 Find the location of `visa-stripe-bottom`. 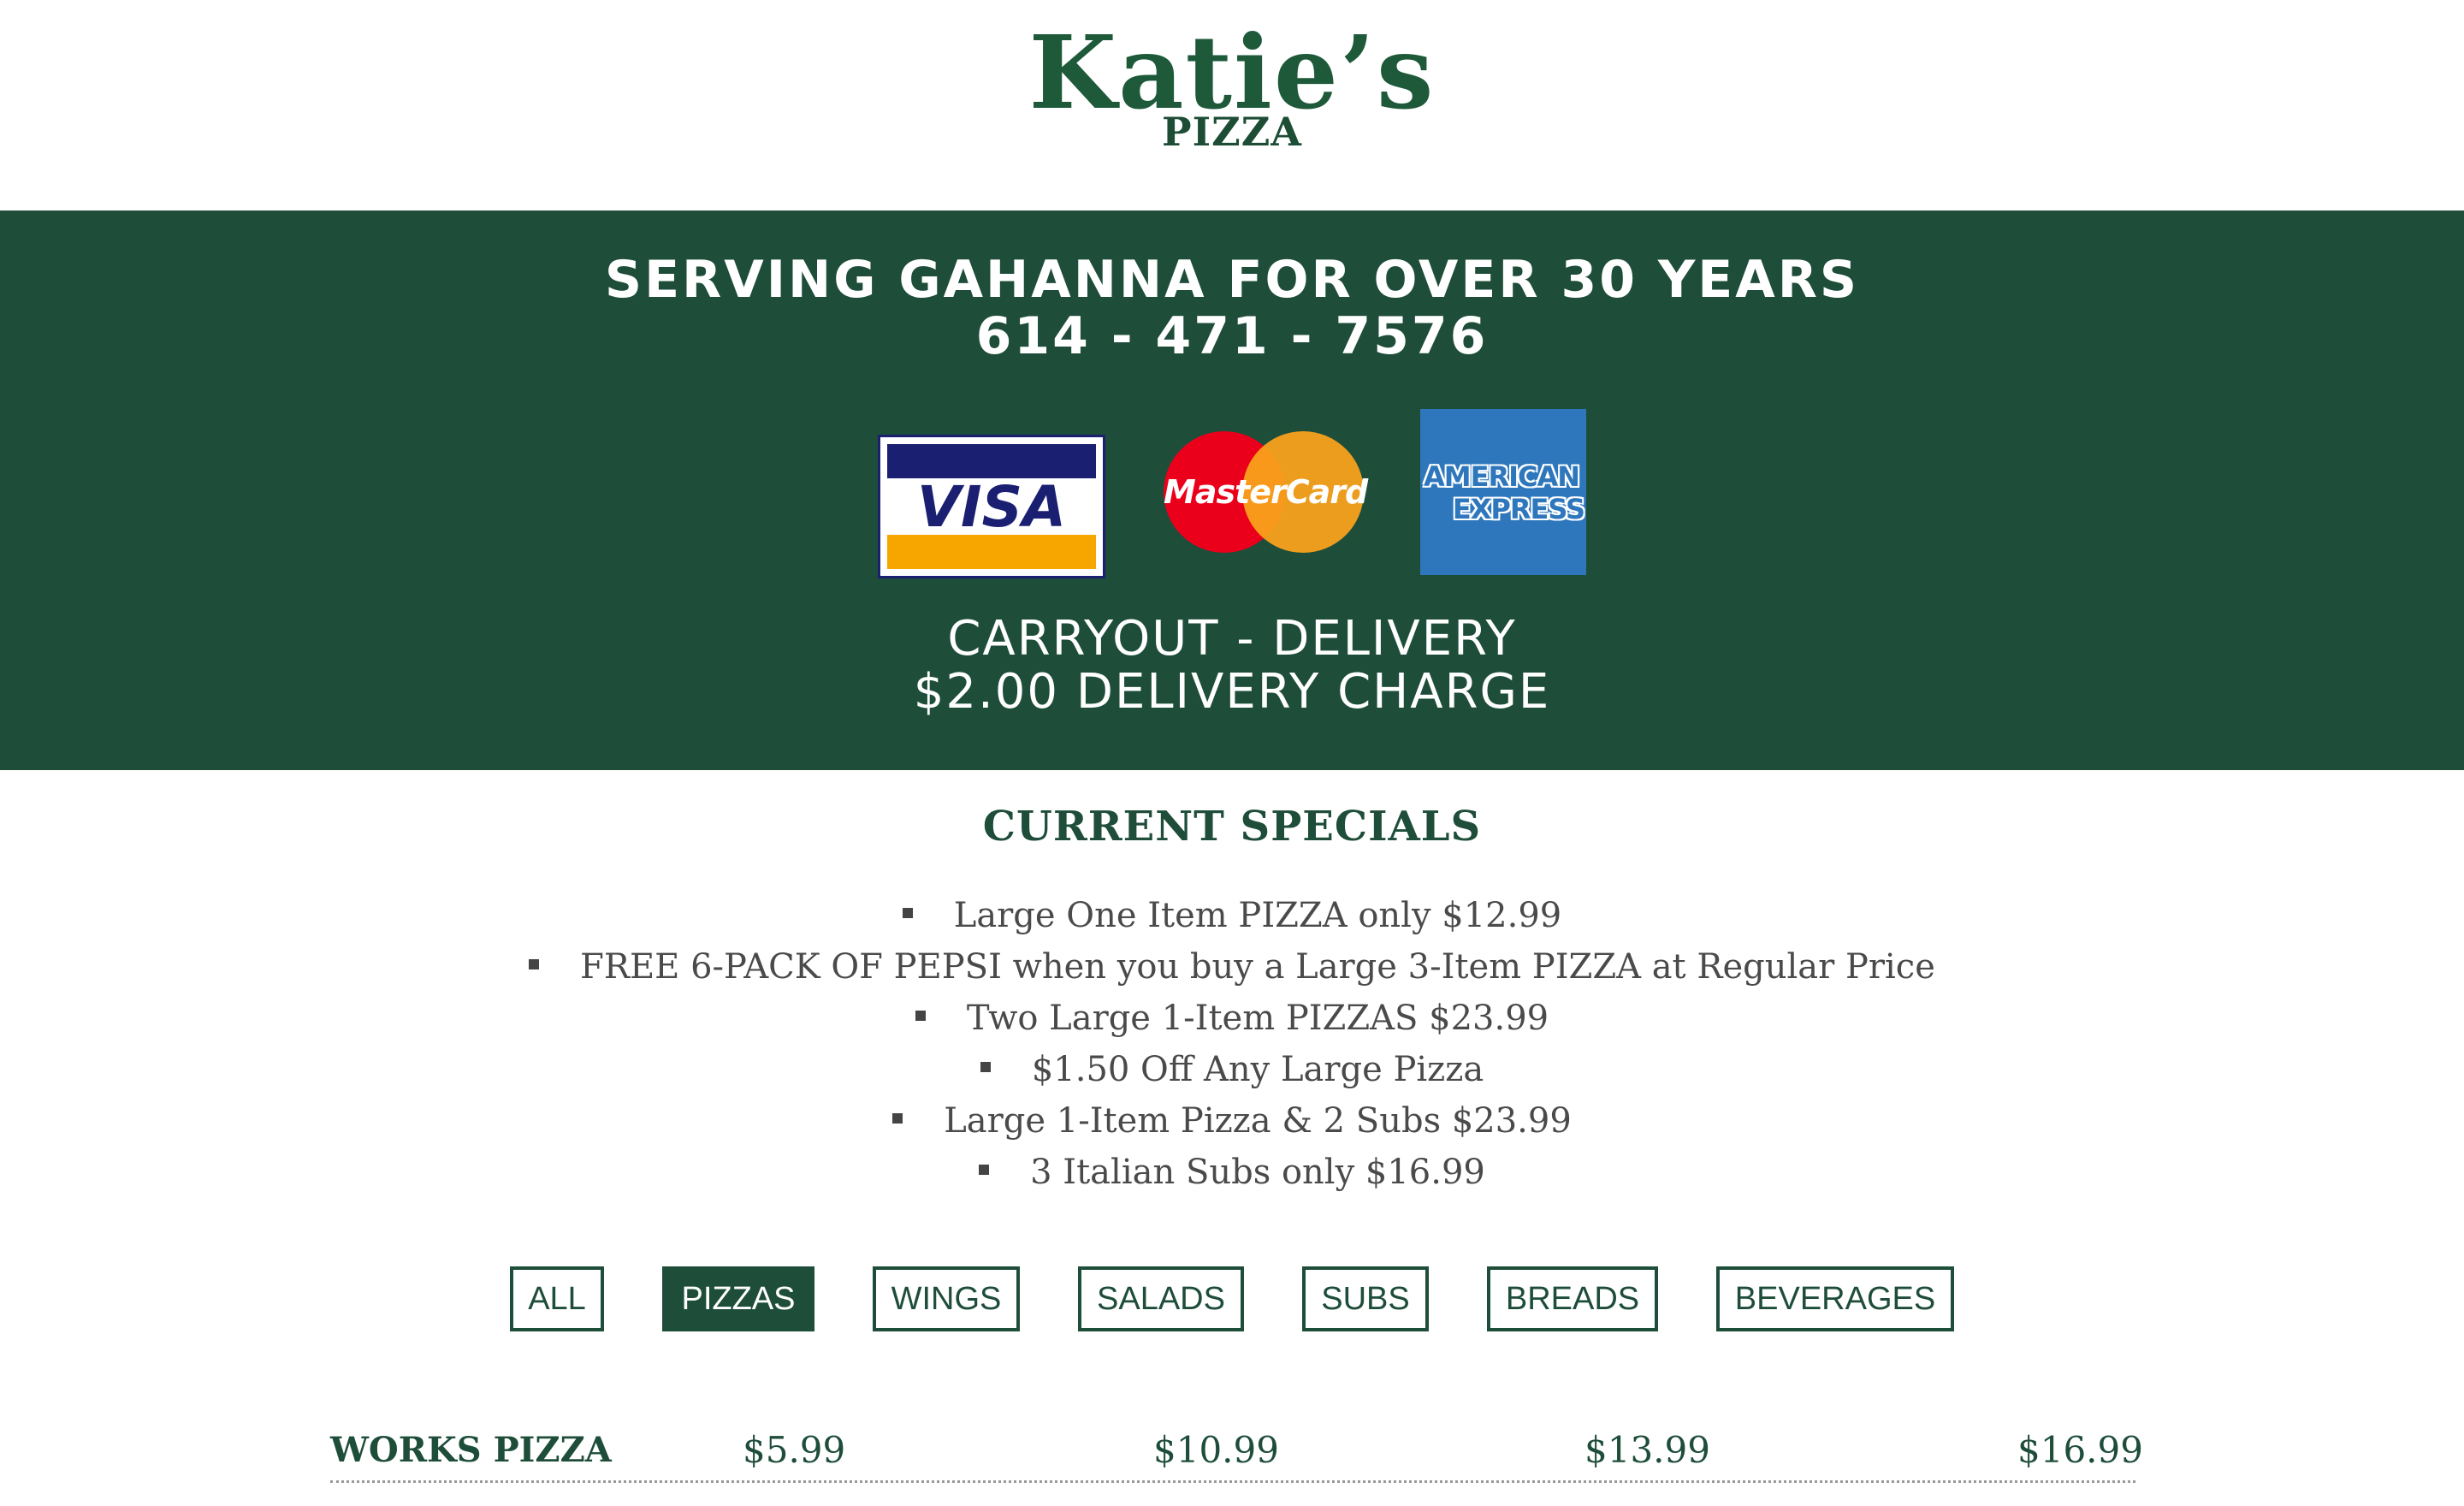

visa-stripe-bottom is located at coordinates (991, 552).